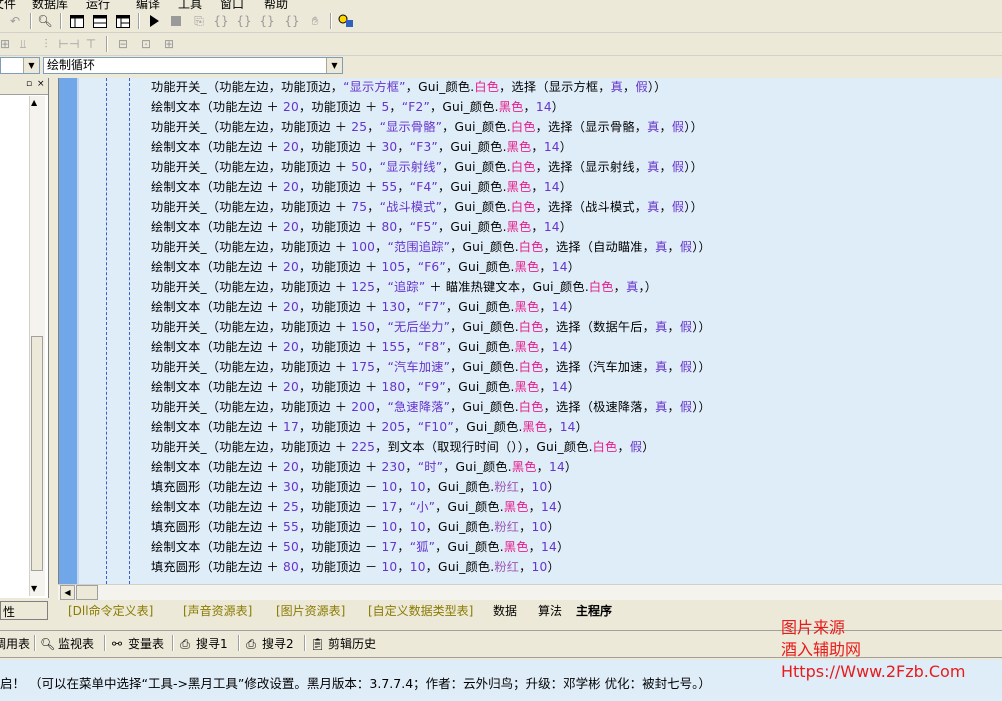 The width and height of the screenshot is (1002, 701). I want to click on align-right-icon: ⫶, so click(46, 44).